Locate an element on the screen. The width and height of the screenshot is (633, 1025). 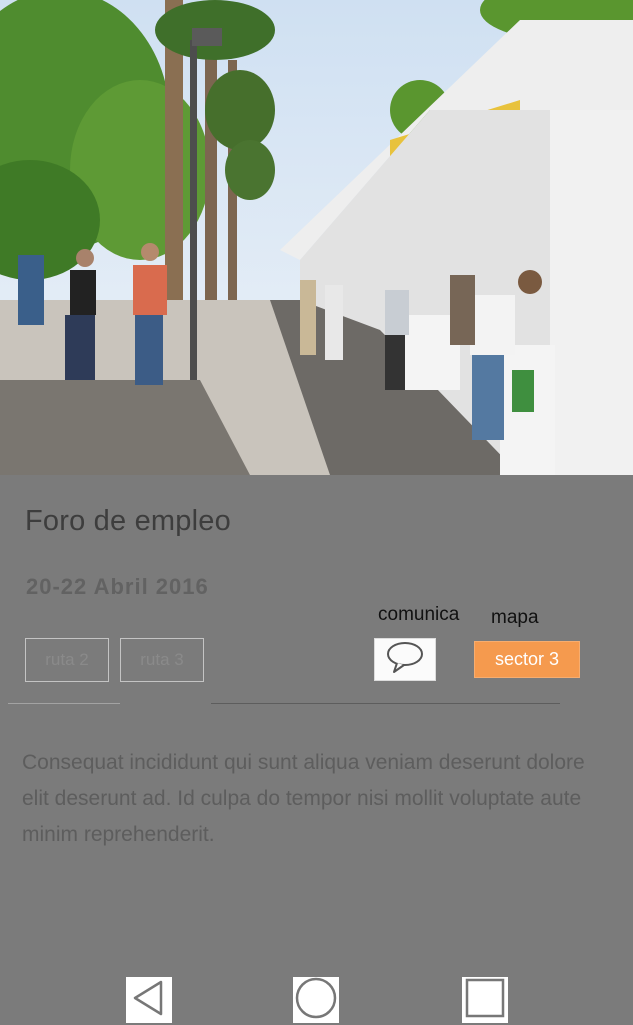
divider-right is located at coordinates (385, 703).